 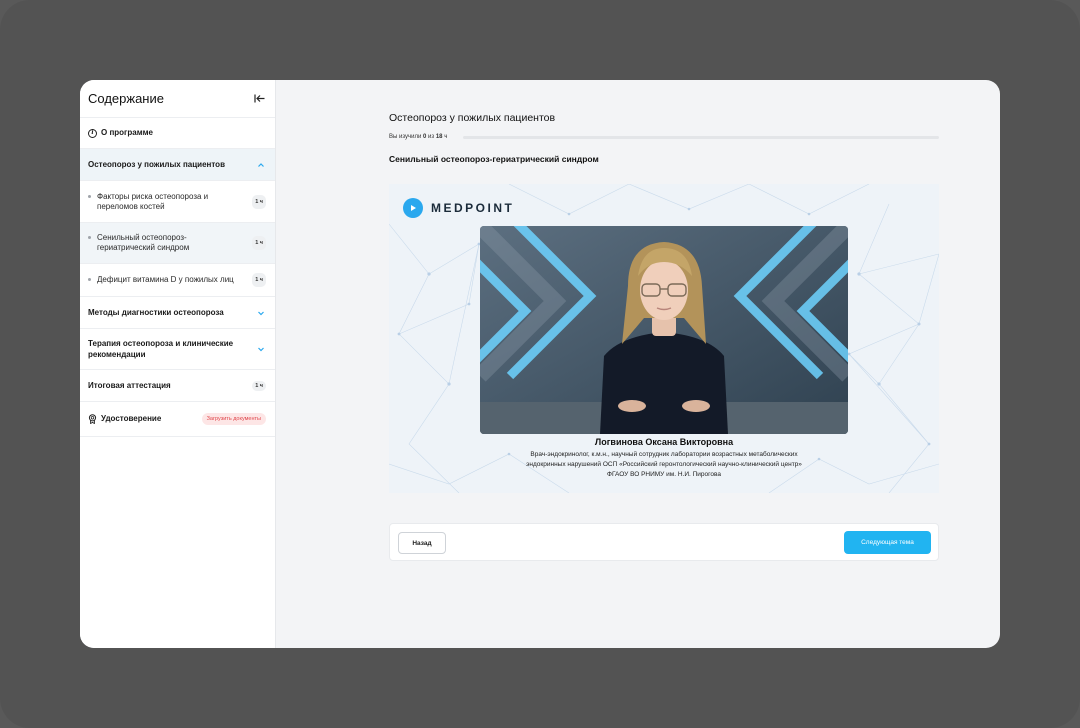 I want to click on chevron-up-icon, so click(x=261, y=164).